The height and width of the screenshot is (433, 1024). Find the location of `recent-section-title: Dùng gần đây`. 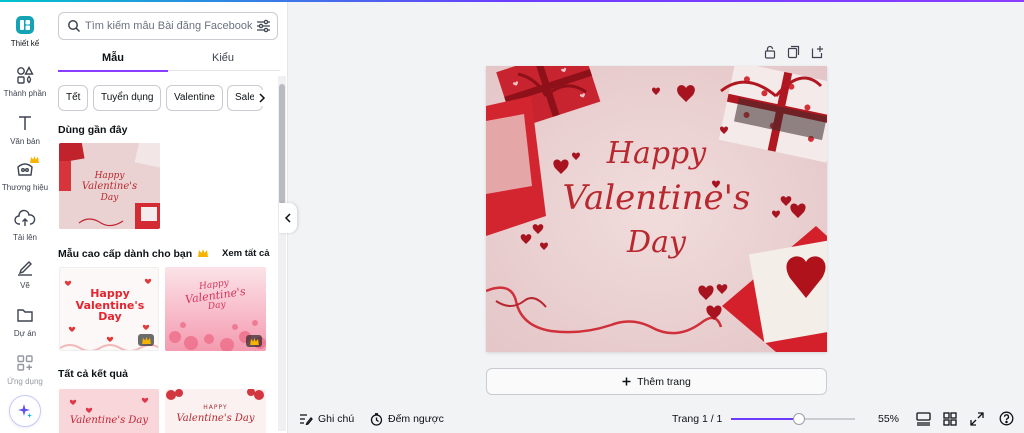

recent-section-title: Dùng gần đây is located at coordinates (93, 130).